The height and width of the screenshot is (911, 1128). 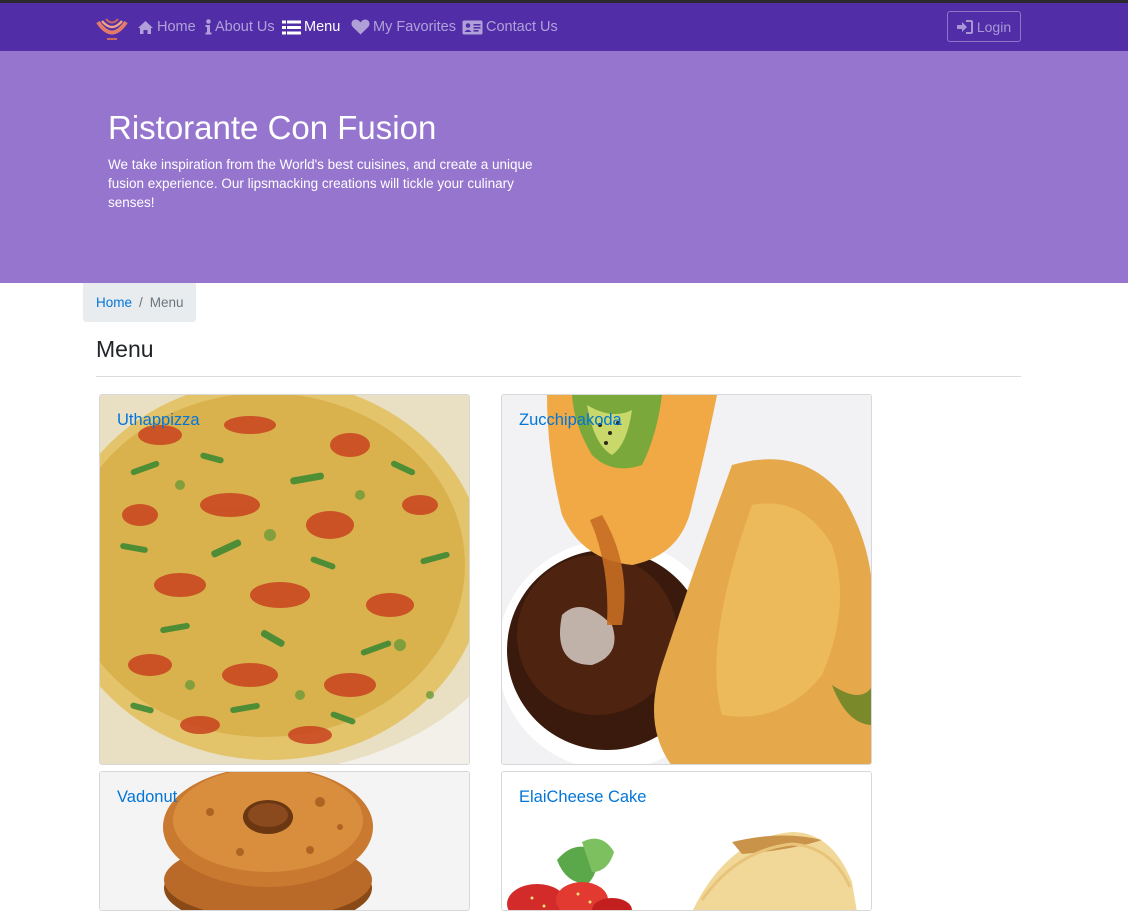 I want to click on dish-title-elaicheese-cake: ElaiCheese Cake, so click(x=583, y=797).